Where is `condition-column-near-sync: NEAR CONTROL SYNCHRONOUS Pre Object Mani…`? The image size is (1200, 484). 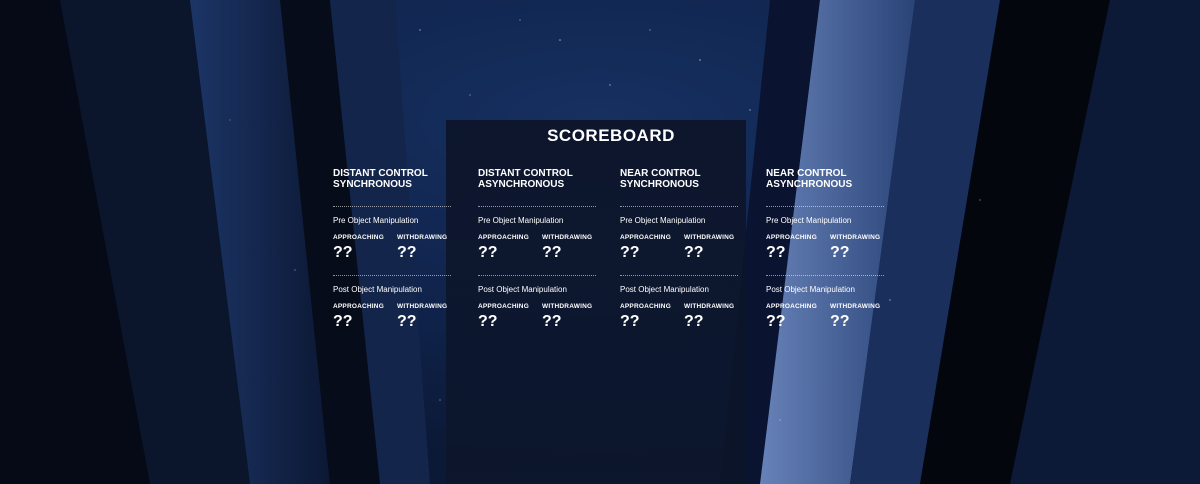
condition-column-near-sync: NEAR CONTROL SYNCHRONOUS Pre Object Mani… is located at coordinates (679, 256).